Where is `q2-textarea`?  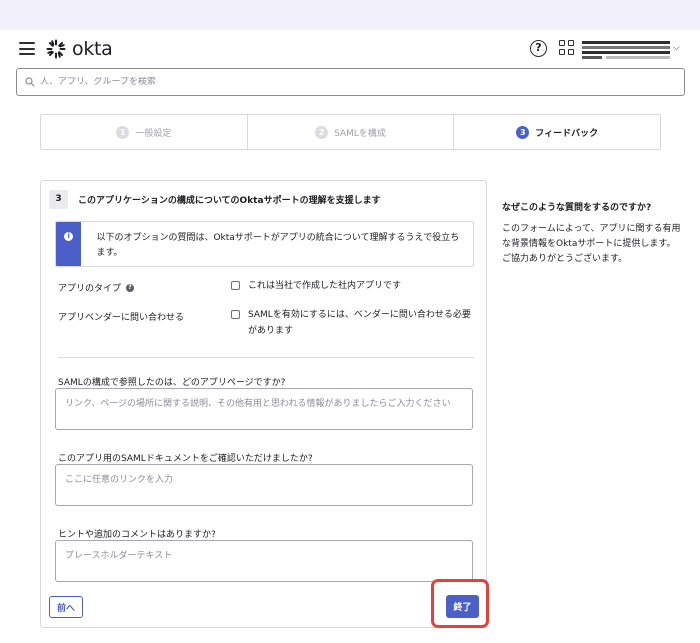
q2-textarea is located at coordinates (264, 485).